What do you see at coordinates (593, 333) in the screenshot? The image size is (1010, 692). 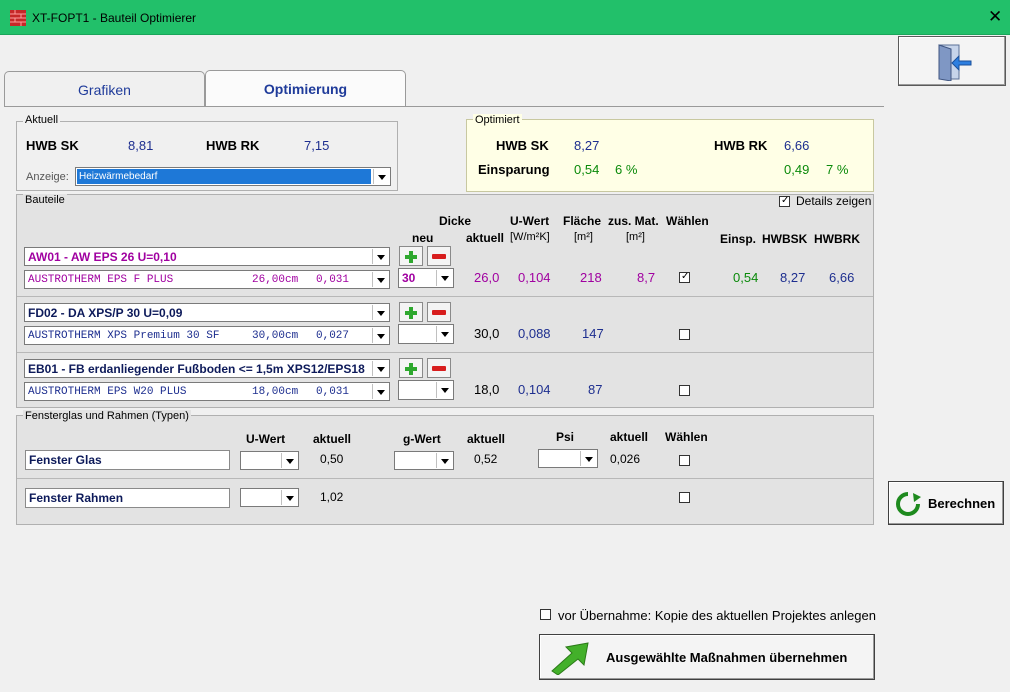 I see `flaeche-2: 147` at bounding box center [593, 333].